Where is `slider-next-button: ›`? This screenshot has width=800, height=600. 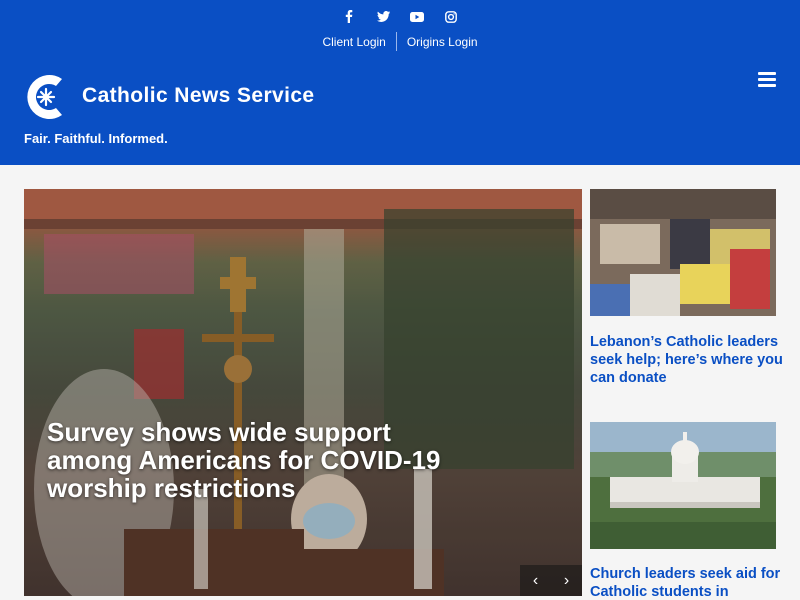 slider-next-button: › is located at coordinates (566, 580).